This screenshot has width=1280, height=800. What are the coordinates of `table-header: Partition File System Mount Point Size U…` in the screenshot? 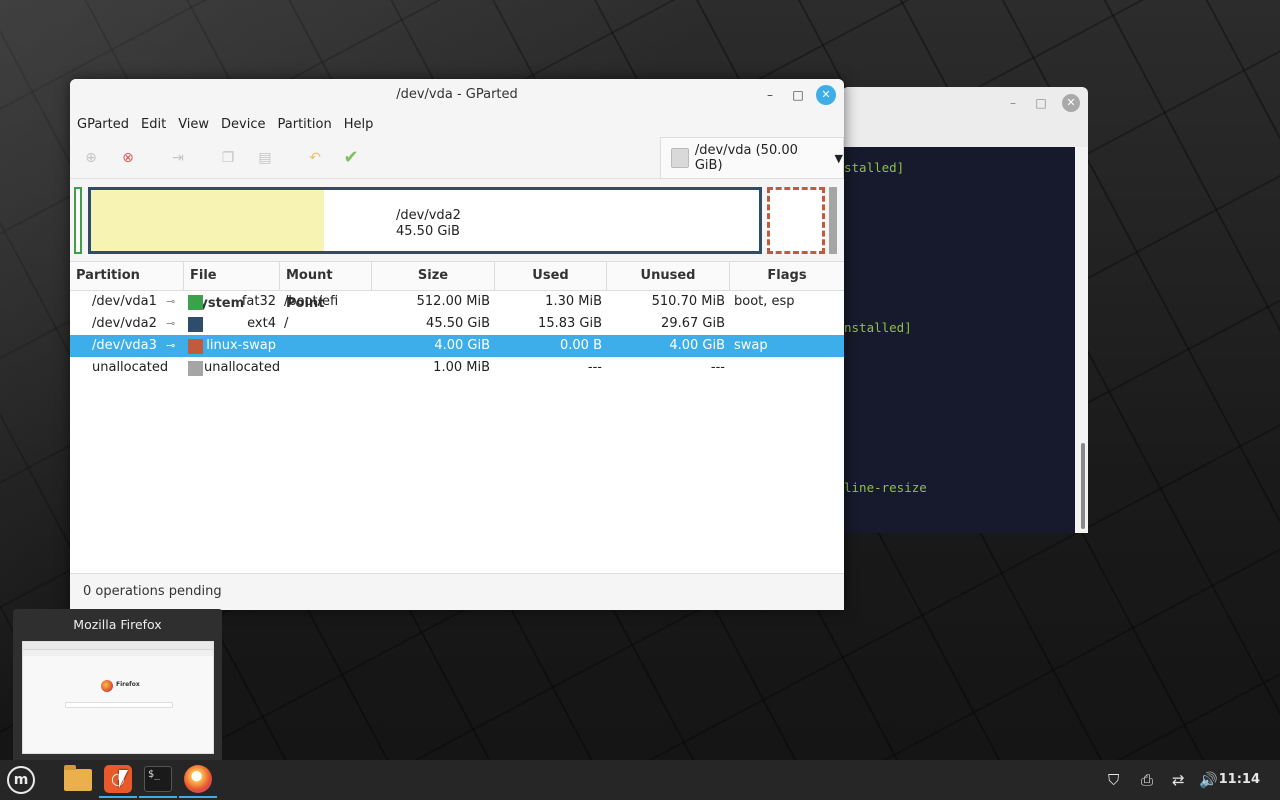 It's located at (457, 286).